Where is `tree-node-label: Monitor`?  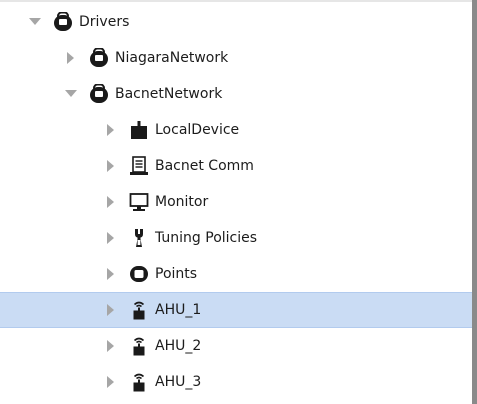 tree-node-label: Monitor is located at coordinates (182, 202).